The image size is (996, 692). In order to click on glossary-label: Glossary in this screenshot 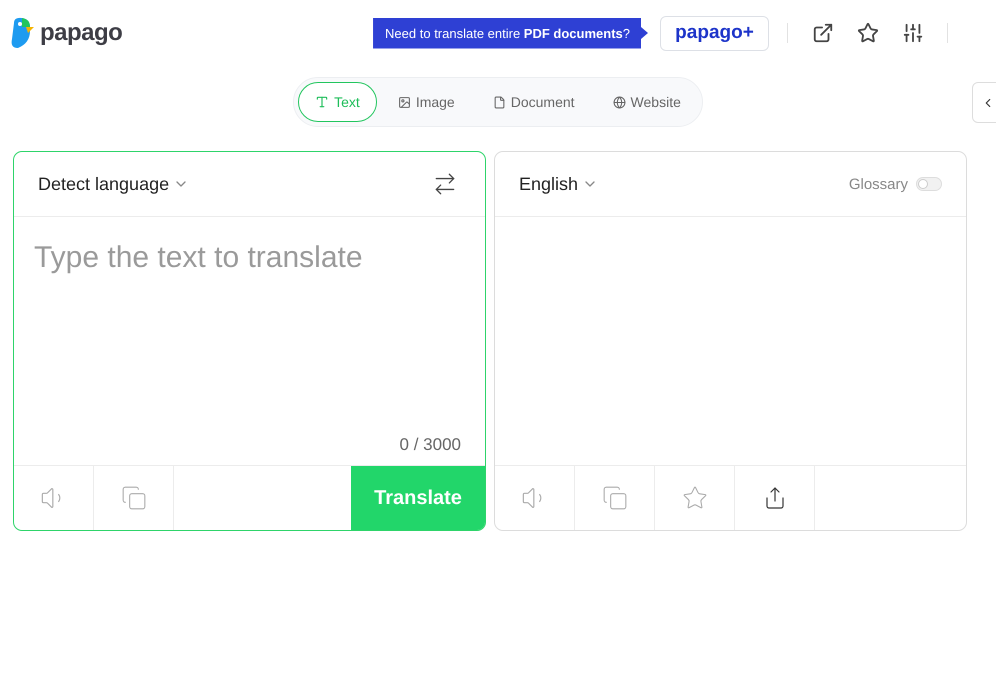, I will do `click(878, 184)`.